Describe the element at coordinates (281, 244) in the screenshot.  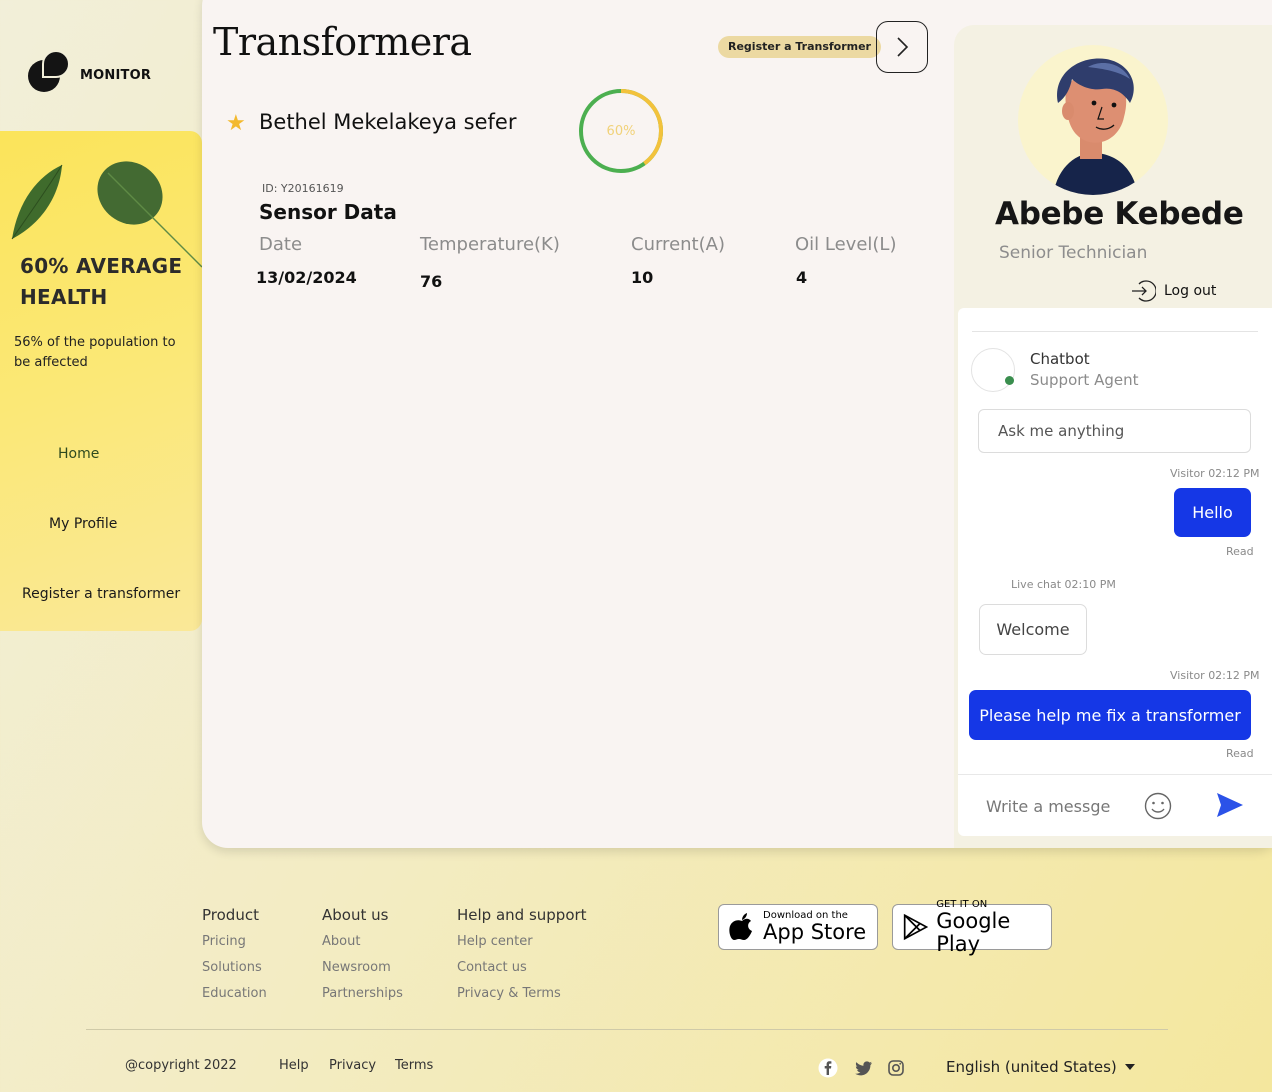
I see `column-header-date: Date` at that location.